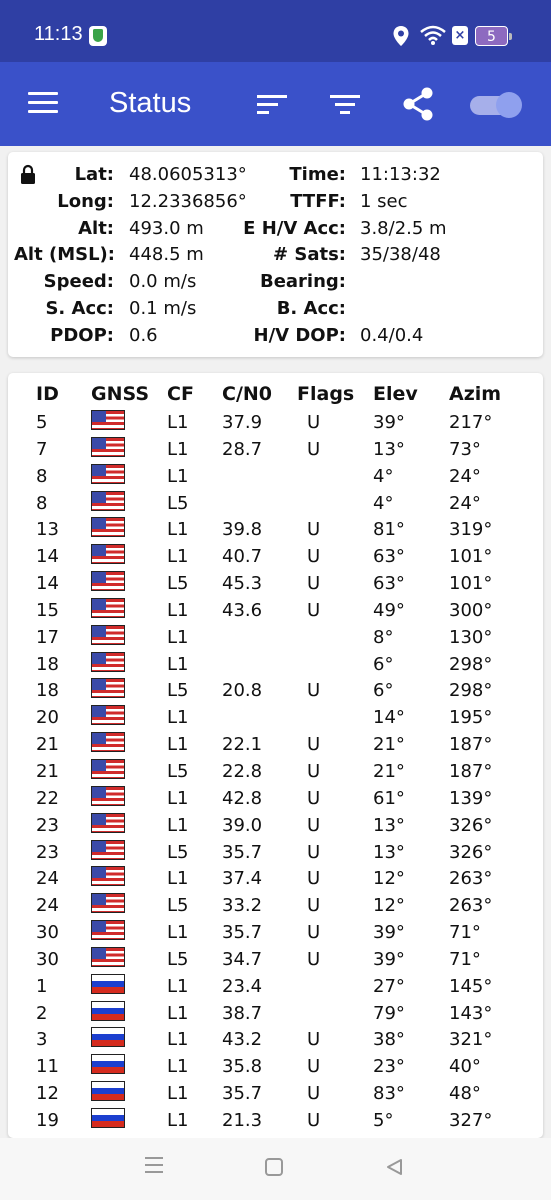  Describe the element at coordinates (275, 504) in the screenshot. I see `table-row: 8 L5 4° 24°` at that location.